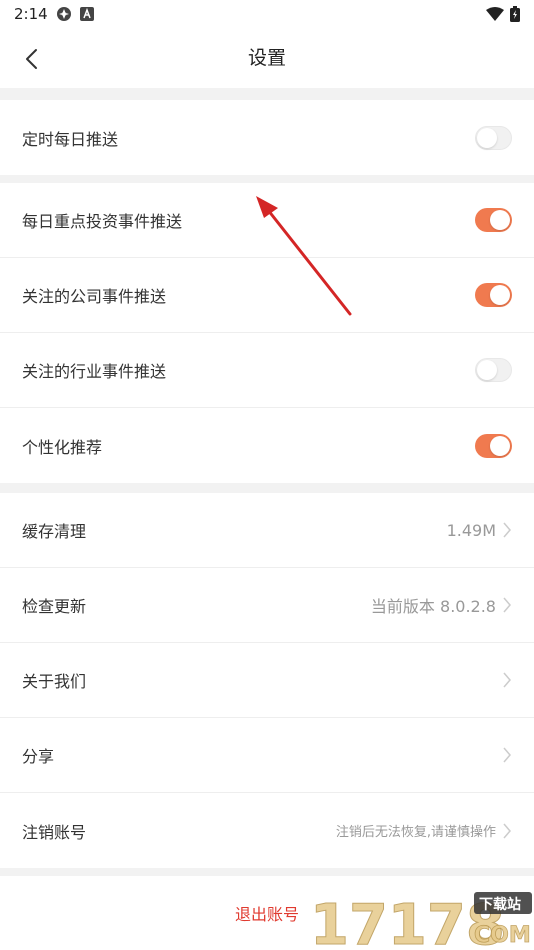  What do you see at coordinates (62, 447) in the screenshot?
I see `setting-label: 个性化推荐` at bounding box center [62, 447].